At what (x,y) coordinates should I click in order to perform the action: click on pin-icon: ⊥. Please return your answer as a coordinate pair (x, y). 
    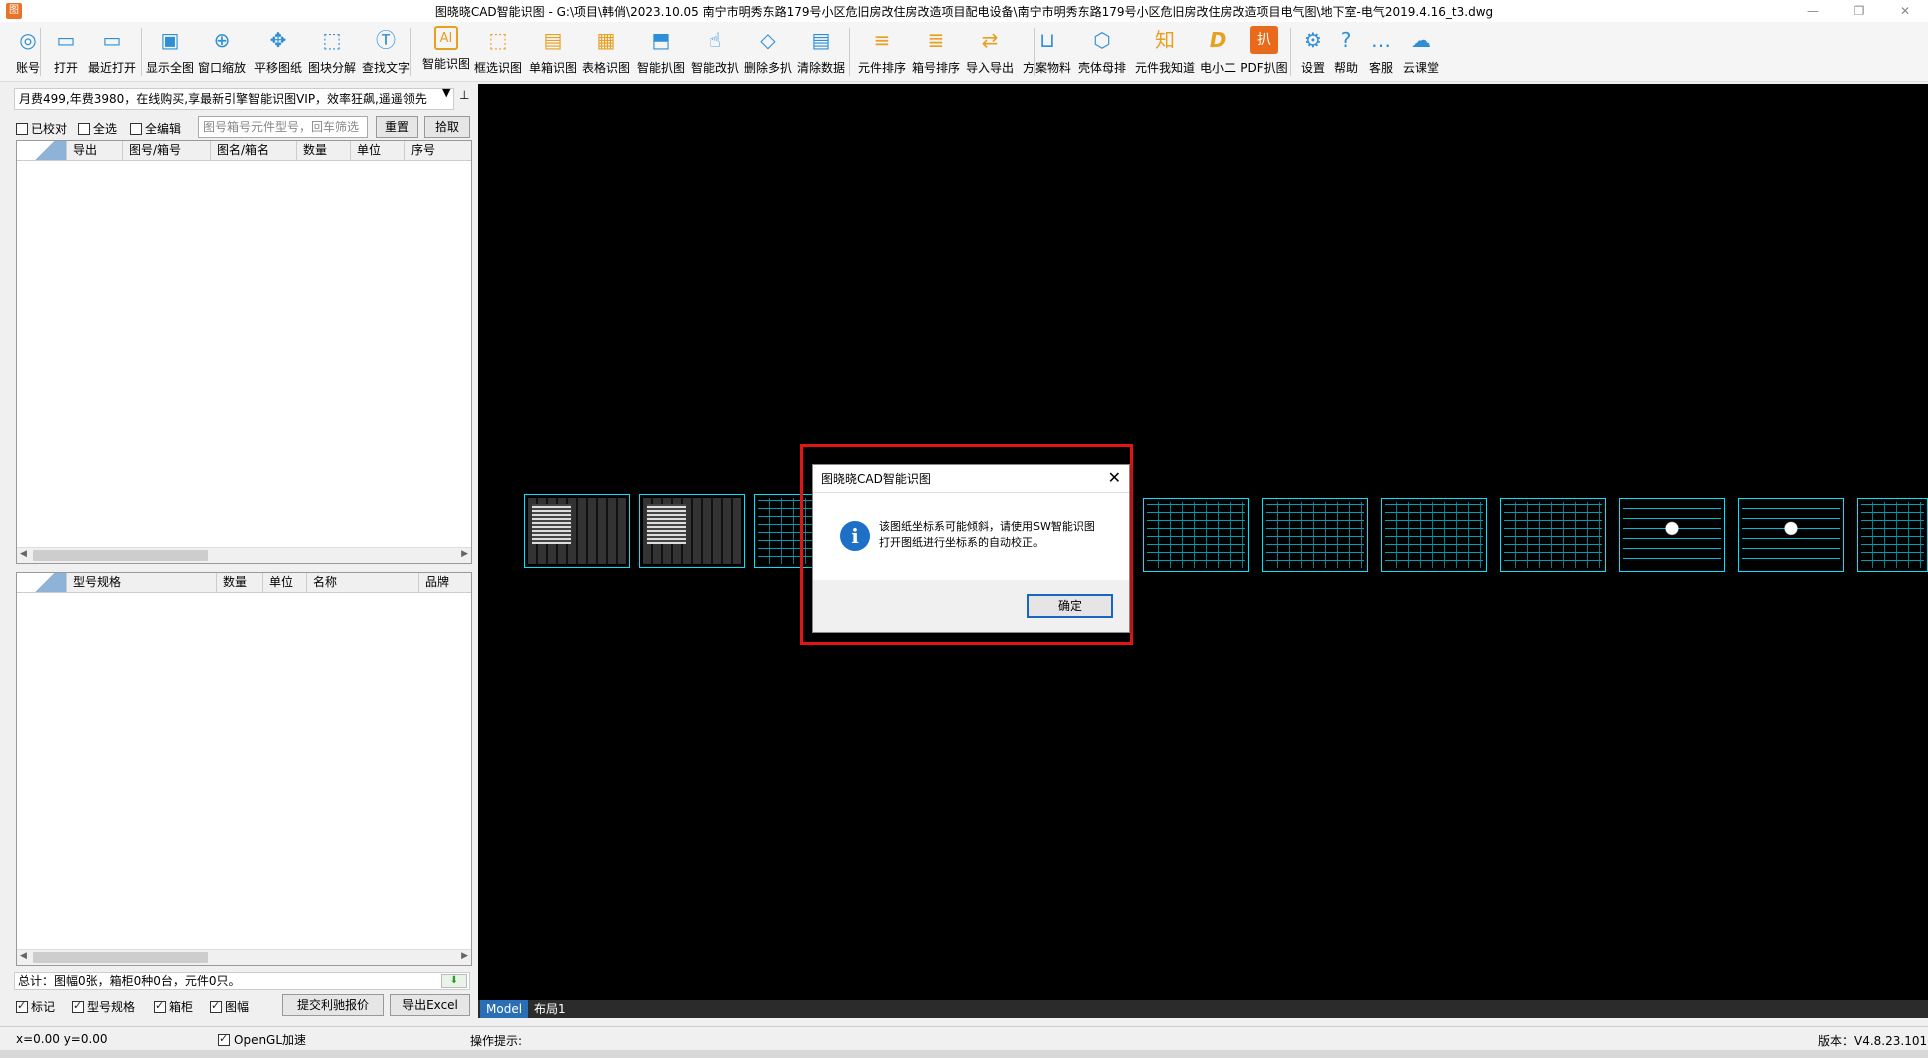
    Looking at the image, I should click on (464, 95).